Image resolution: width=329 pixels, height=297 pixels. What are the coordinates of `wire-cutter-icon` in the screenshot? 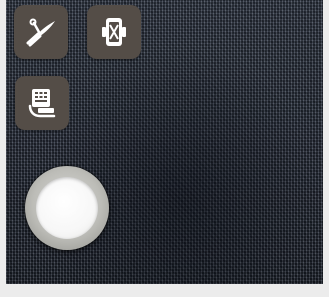 It's located at (41, 32).